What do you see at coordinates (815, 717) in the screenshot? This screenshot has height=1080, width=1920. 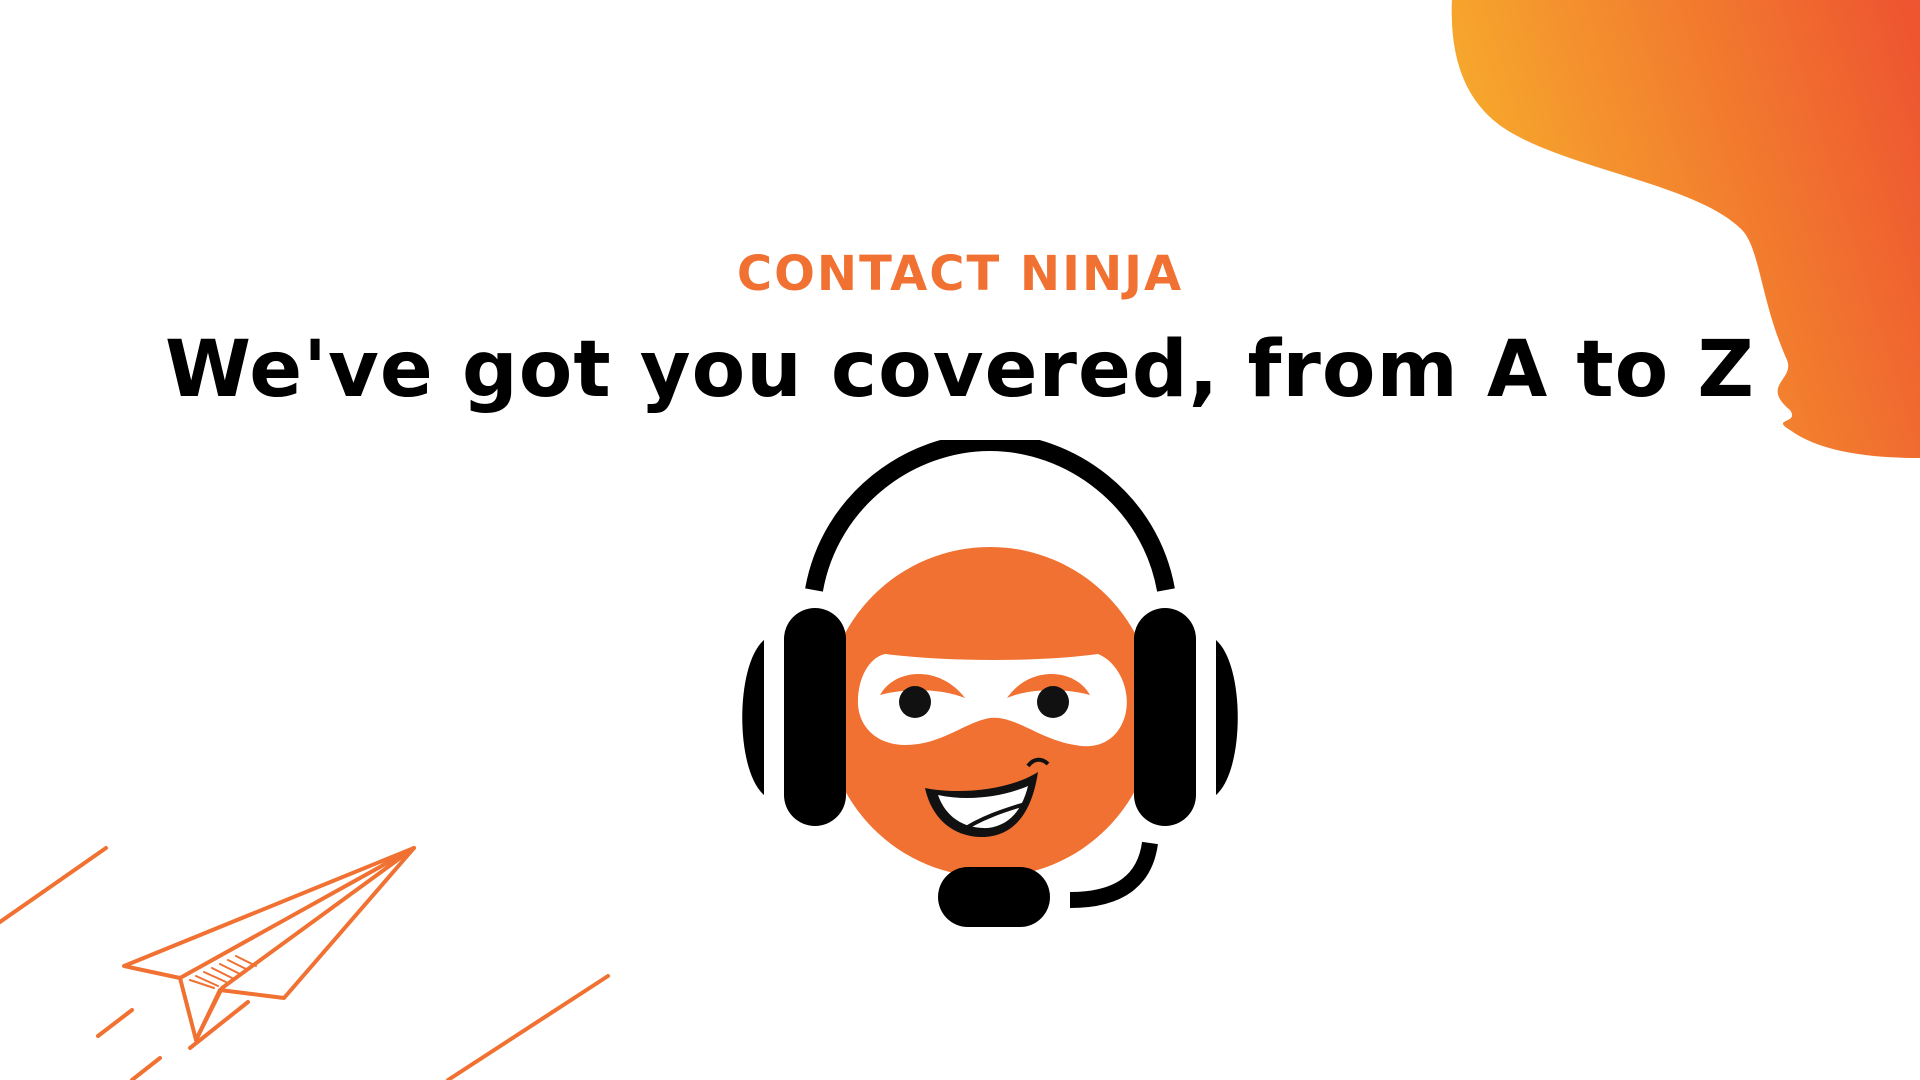 I see `left-earcup` at bounding box center [815, 717].